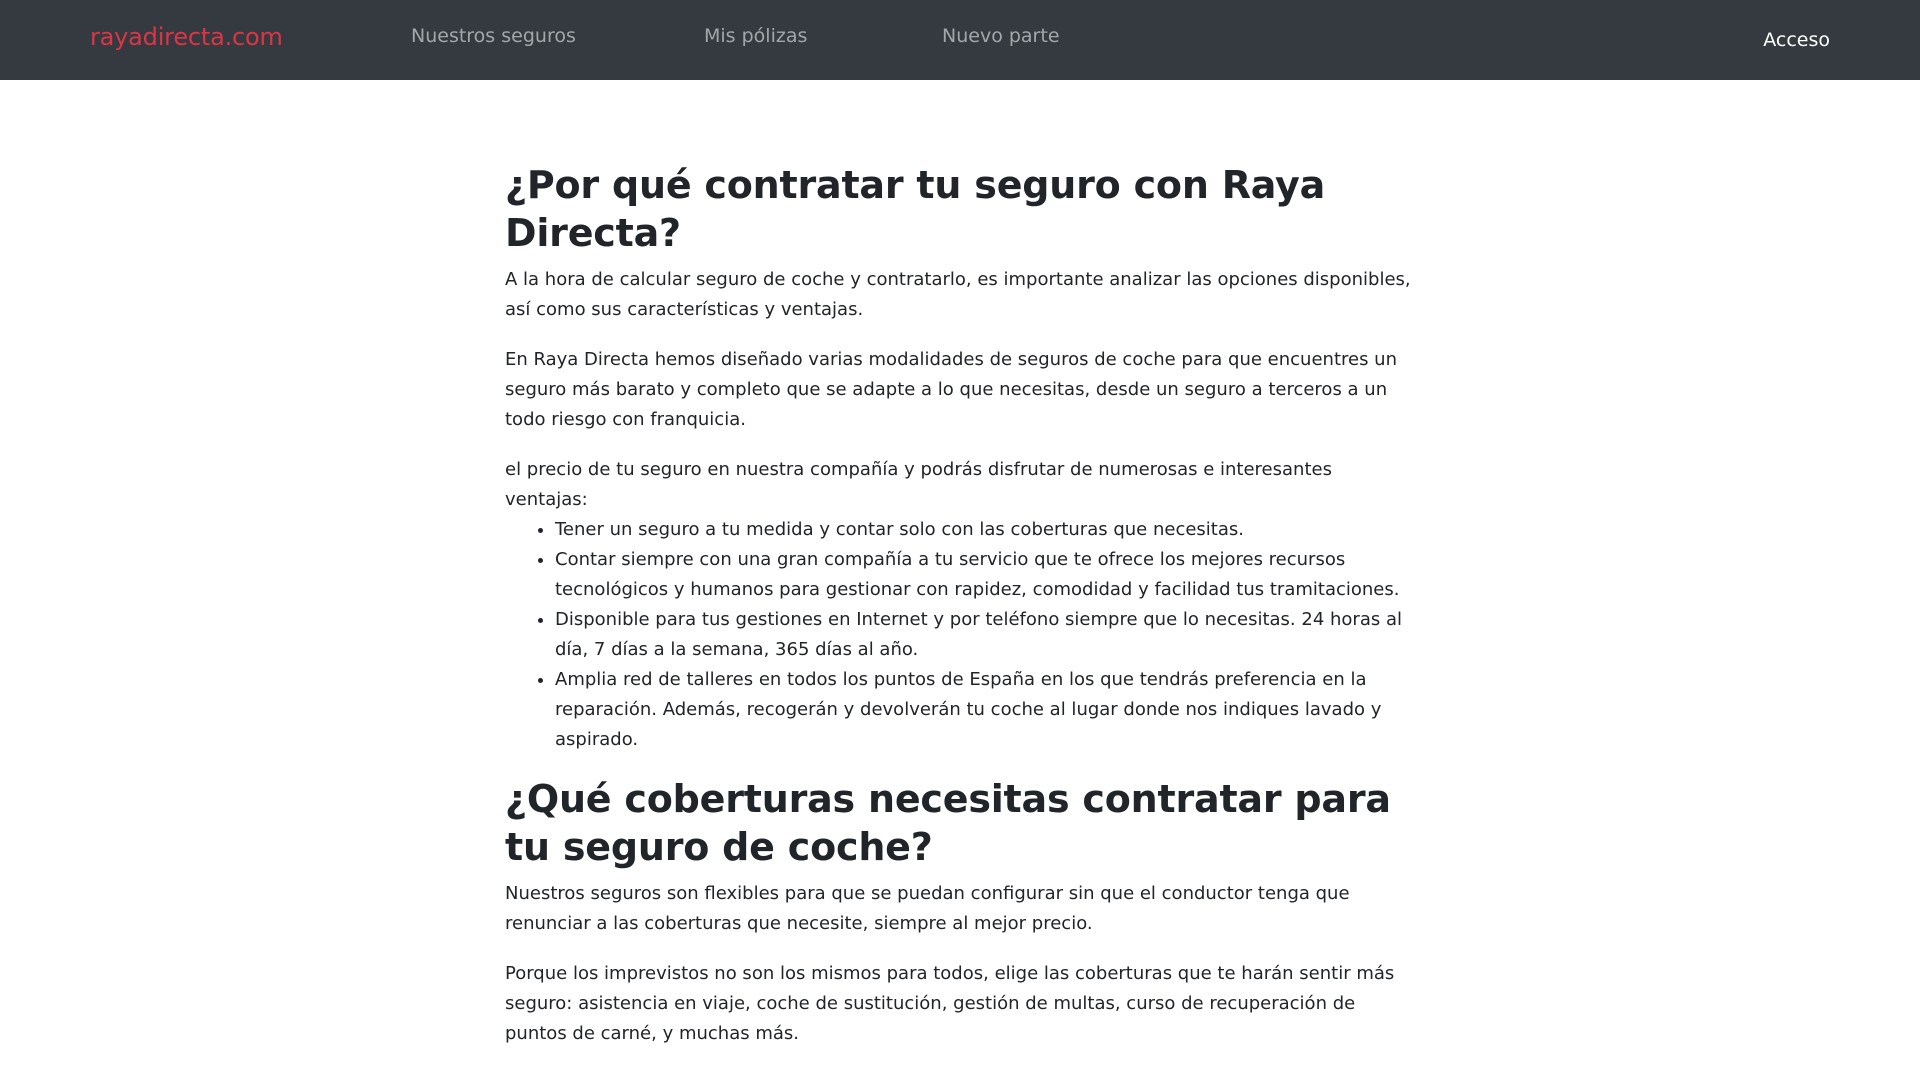  What do you see at coordinates (1796, 40) in the screenshot?
I see `login-link: Acceso` at bounding box center [1796, 40].